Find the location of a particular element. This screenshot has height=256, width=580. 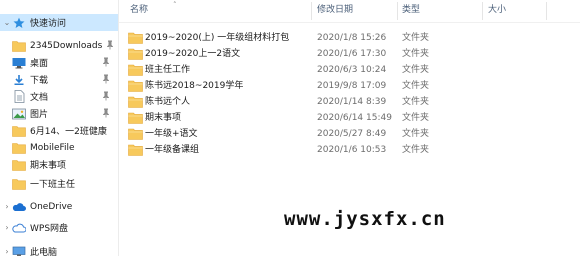

file-date: 2020/6/14 15:49 is located at coordinates (354, 118).